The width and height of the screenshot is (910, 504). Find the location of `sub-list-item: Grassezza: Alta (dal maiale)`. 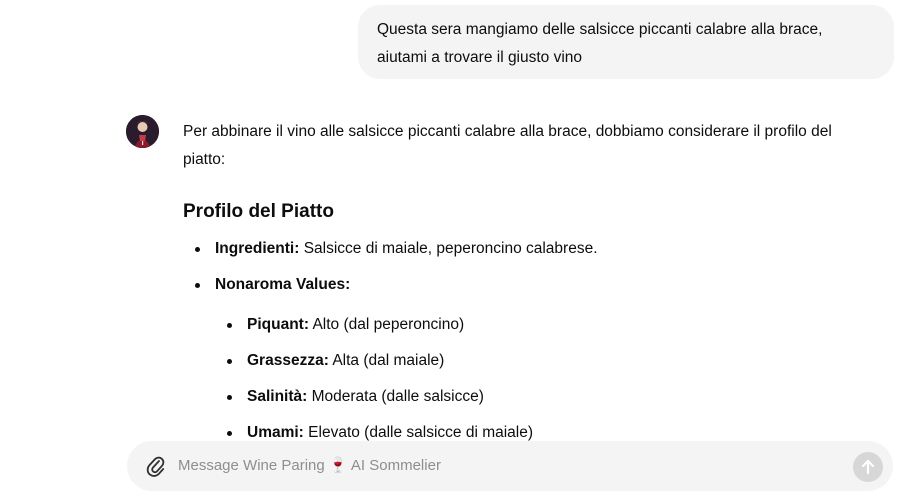

sub-list-item: Grassezza: Alta (dal maiale) is located at coordinates (336, 361).